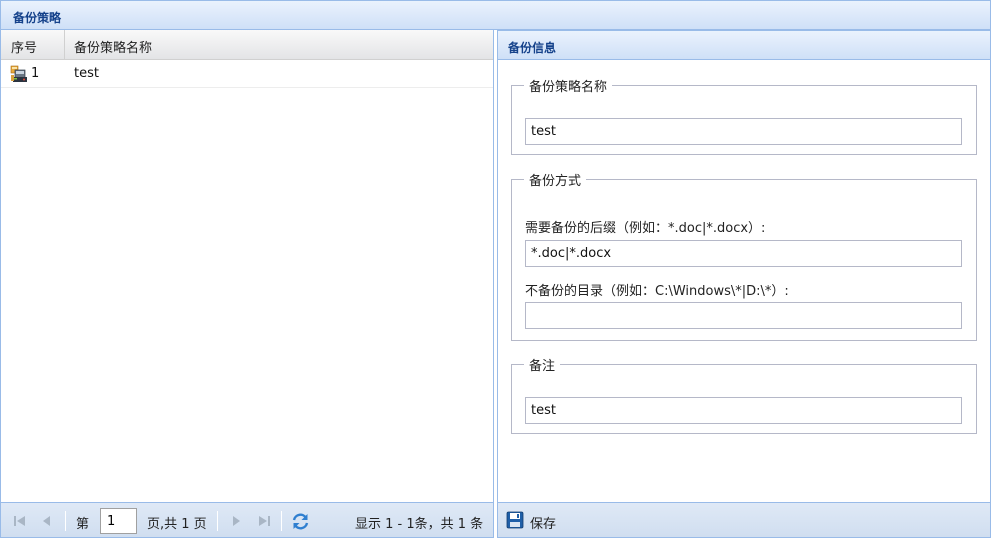  What do you see at coordinates (744, 45) in the screenshot?
I see `detail-panel-header: 备份信息` at bounding box center [744, 45].